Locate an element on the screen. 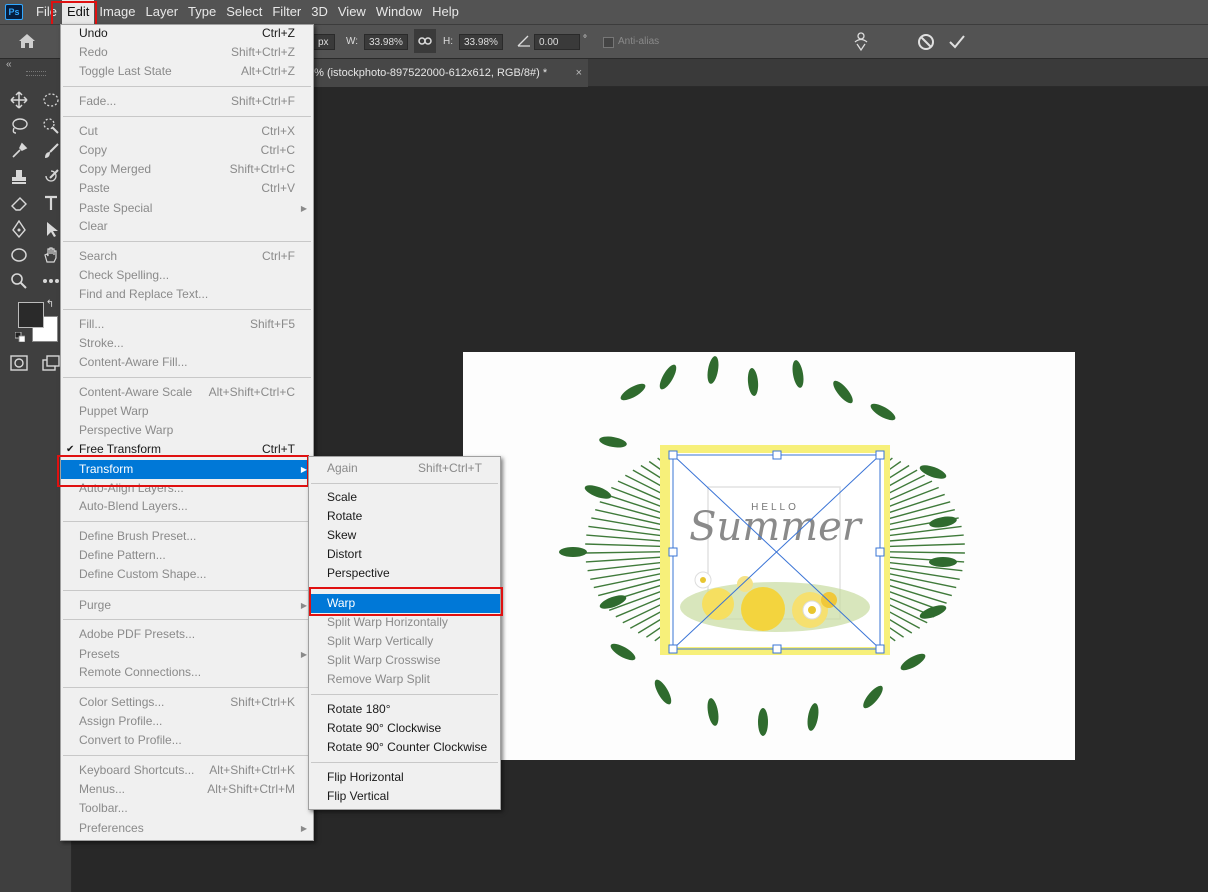 This screenshot has width=1208, height=892. menu-image: Image is located at coordinates (117, 12).